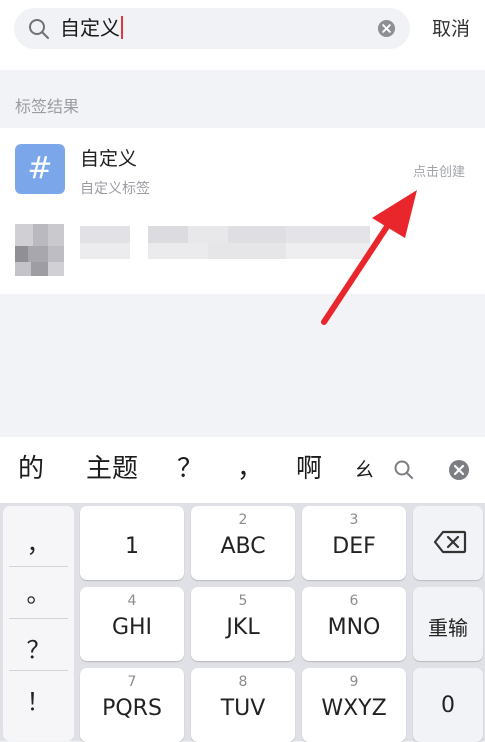 This screenshot has width=485, height=742. What do you see at coordinates (132, 627) in the screenshot?
I see `key-label: GHI` at bounding box center [132, 627].